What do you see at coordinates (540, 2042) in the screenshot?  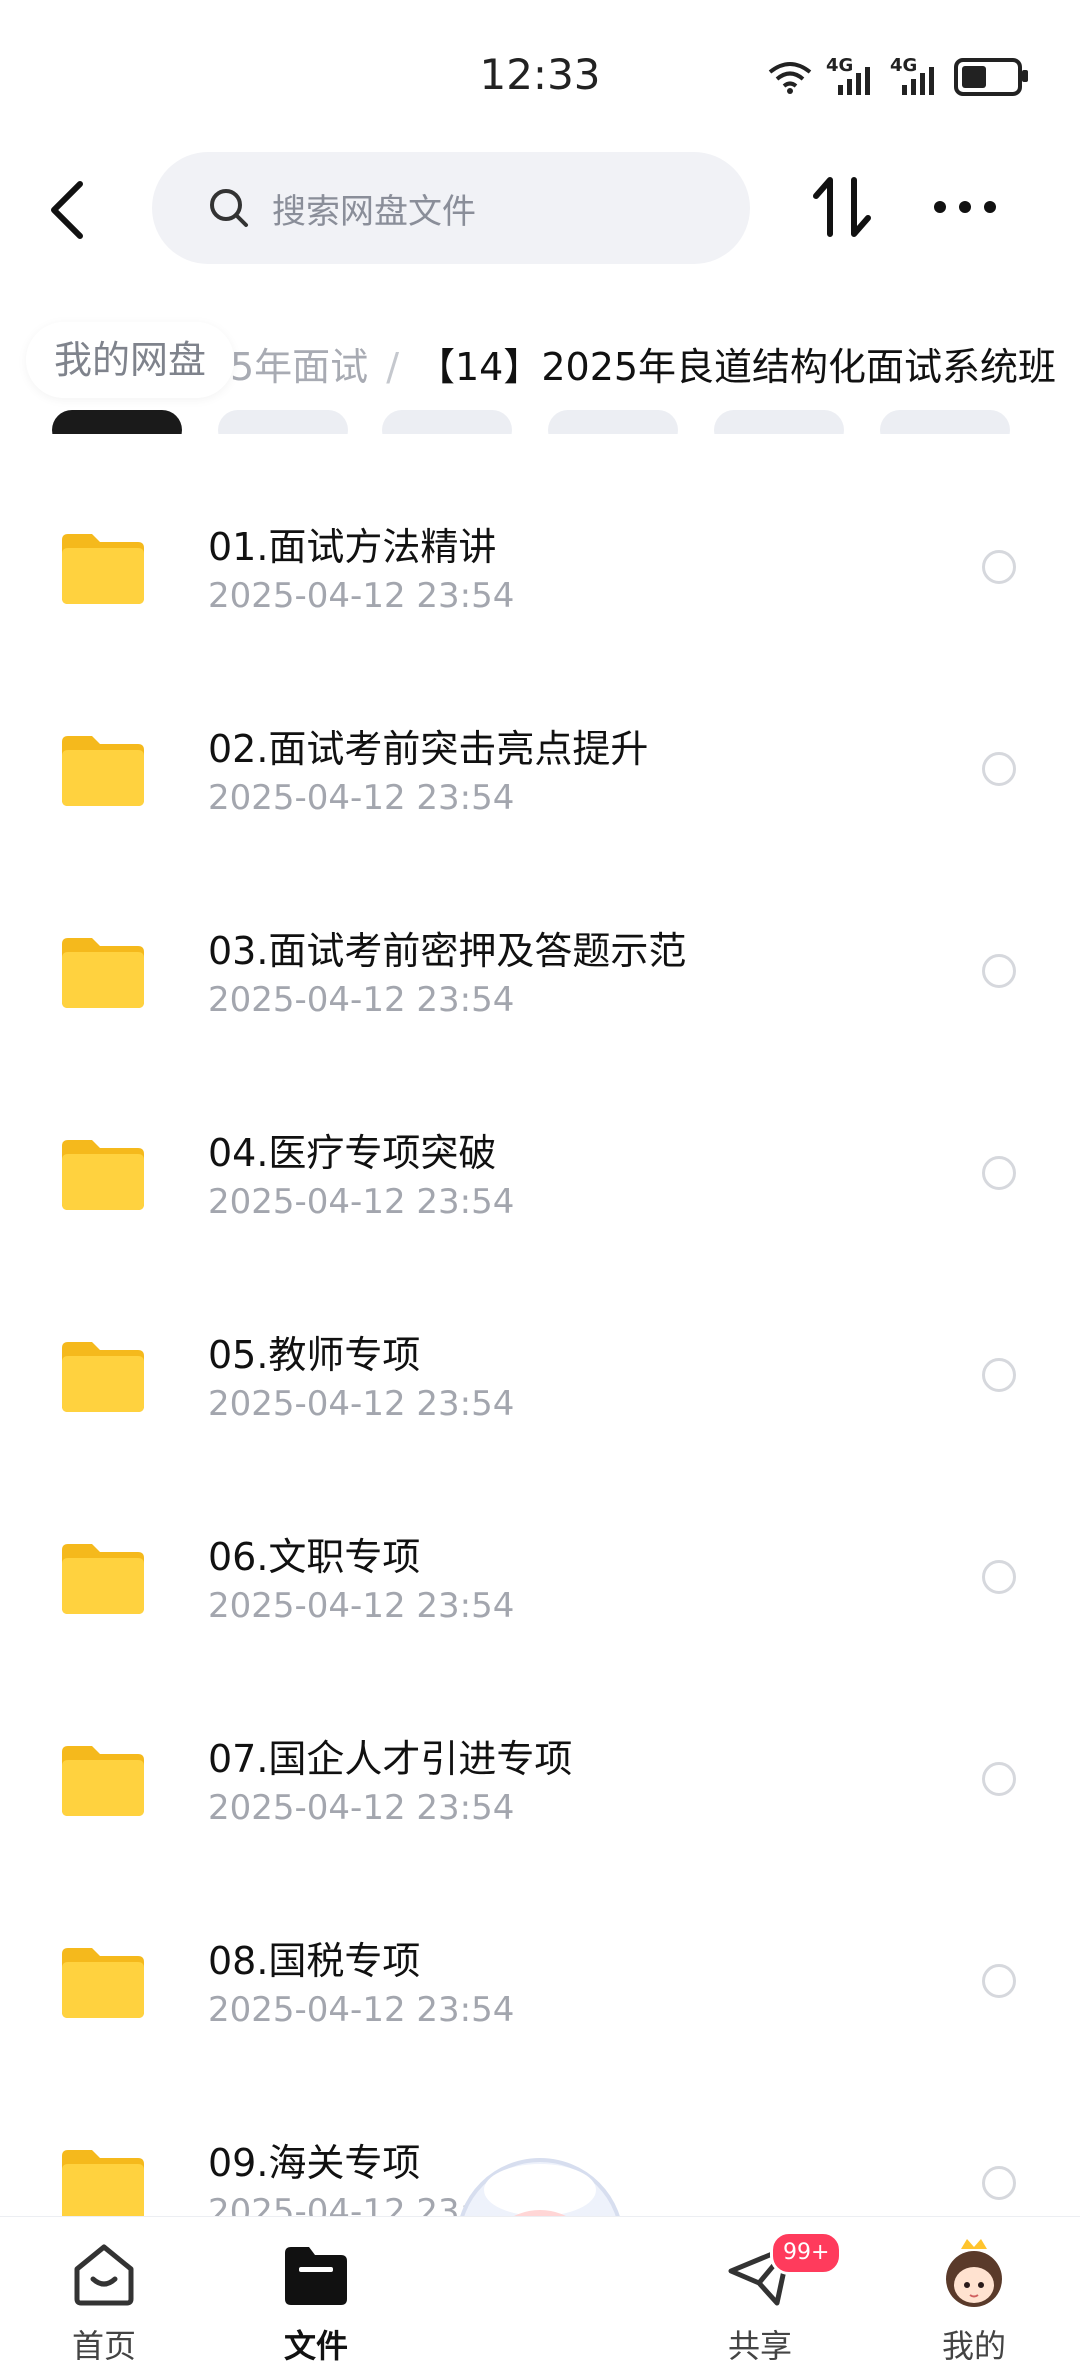 I see `file-row: 08.国税专项 2025-04-12 23:54` at bounding box center [540, 2042].